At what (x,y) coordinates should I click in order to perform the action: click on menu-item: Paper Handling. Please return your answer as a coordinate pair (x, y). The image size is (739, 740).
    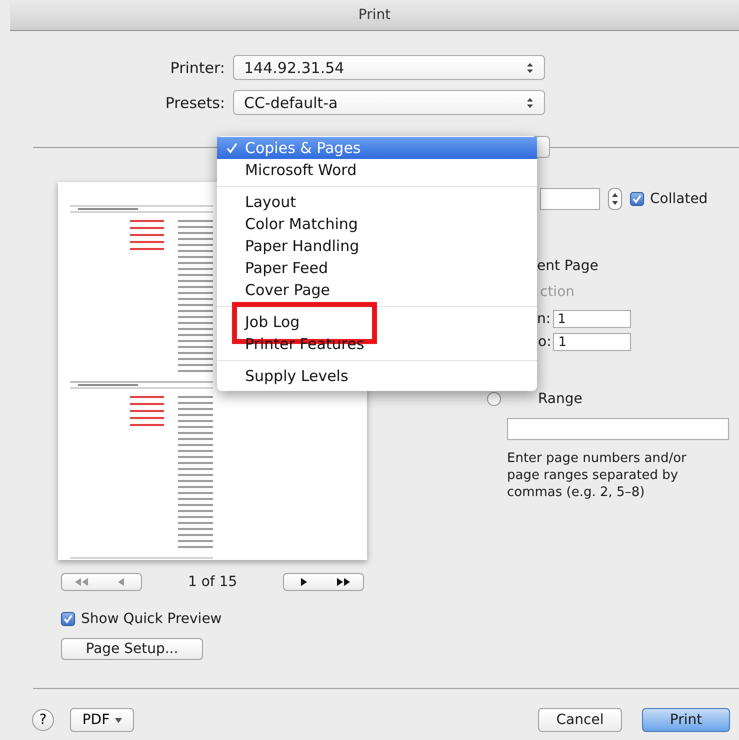
    Looking at the image, I should click on (377, 246).